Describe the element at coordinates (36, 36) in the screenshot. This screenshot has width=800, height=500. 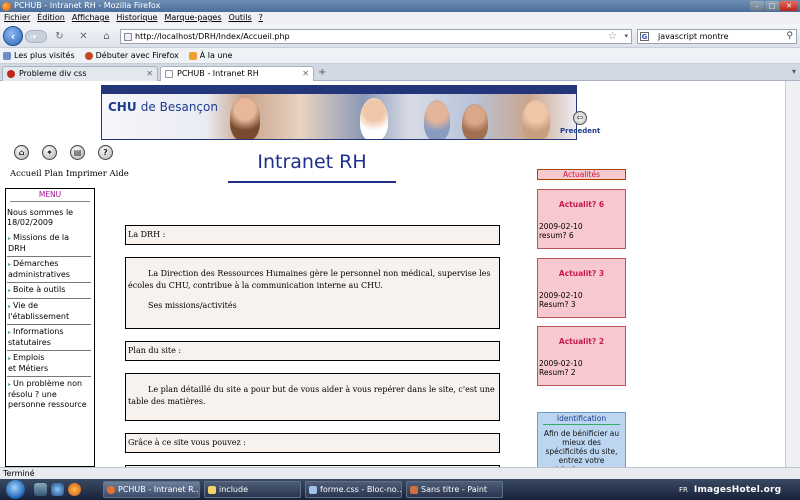
I see `forward-button: ›▾` at that location.